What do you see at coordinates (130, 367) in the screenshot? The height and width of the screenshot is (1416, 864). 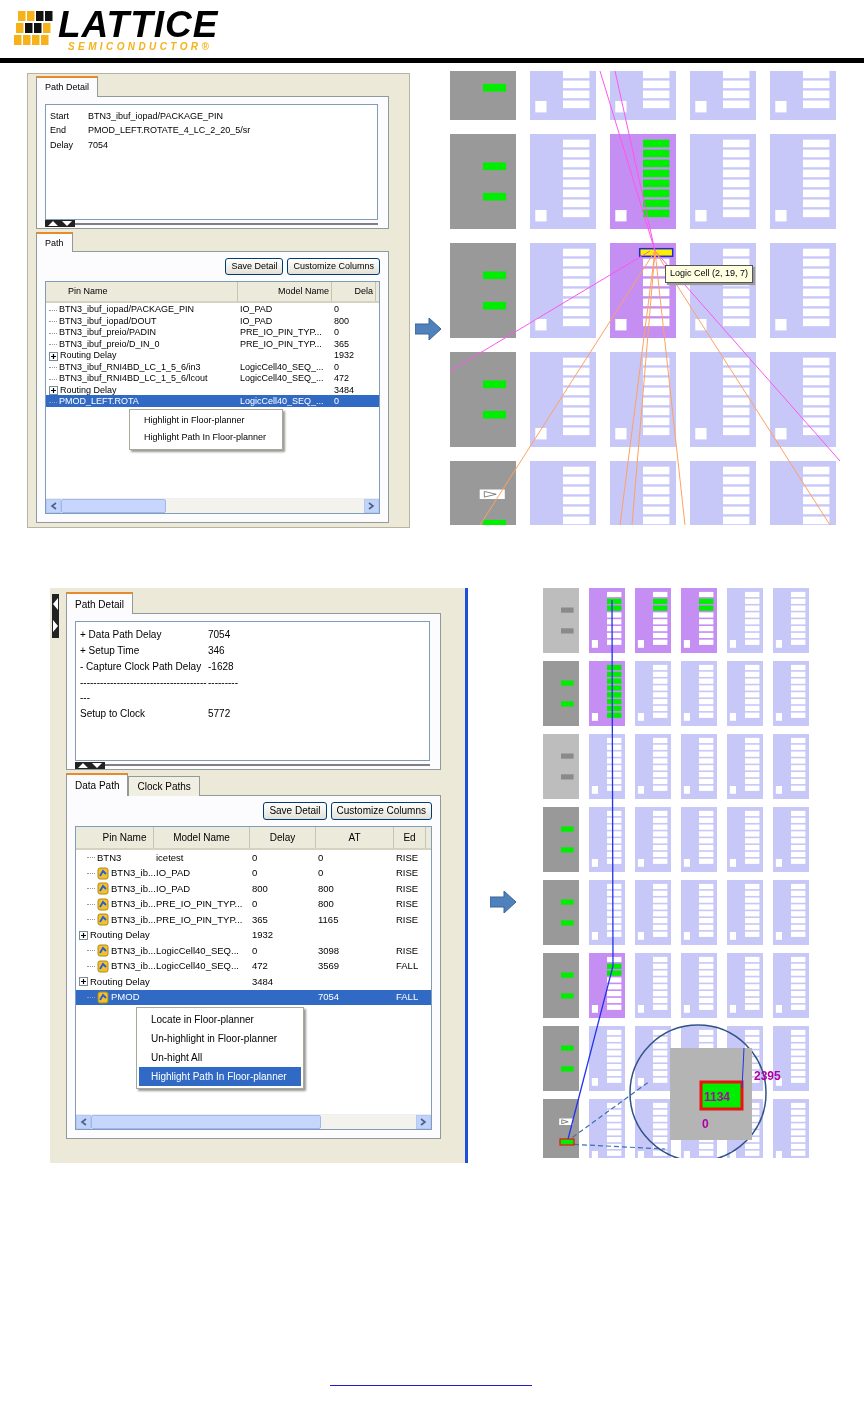 I see `table-cell-text: BTN3_ibuf_RNI4BD_LC_1_5_6/in3` at bounding box center [130, 367].